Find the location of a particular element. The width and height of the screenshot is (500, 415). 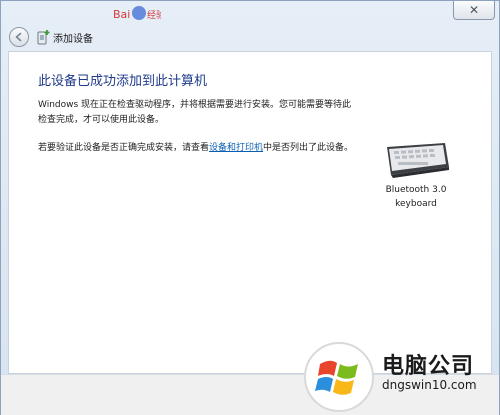

devices-printers-link: 设备和打印机 is located at coordinates (236, 148).